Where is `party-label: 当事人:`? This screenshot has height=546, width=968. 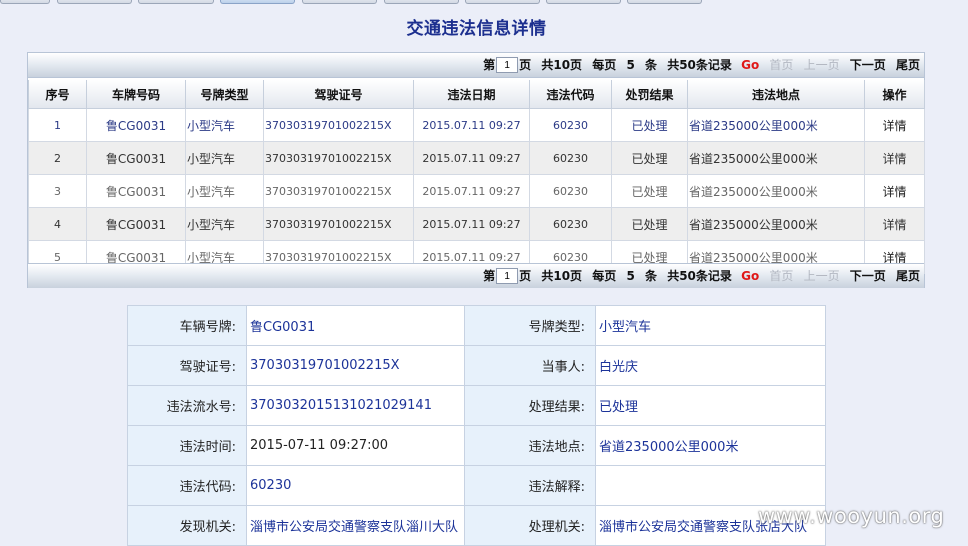 party-label: 当事人: is located at coordinates (530, 365).